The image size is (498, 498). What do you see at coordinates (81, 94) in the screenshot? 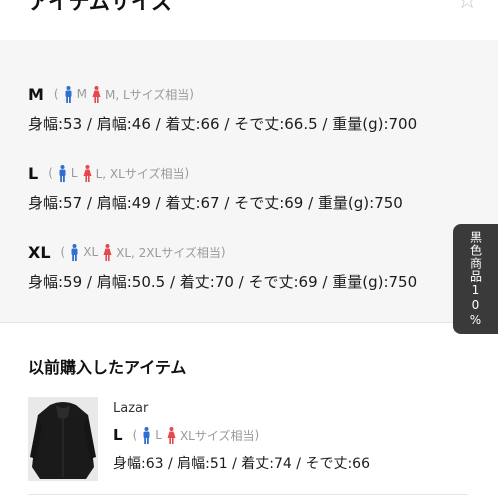
I see `men-size: M` at bounding box center [81, 94].